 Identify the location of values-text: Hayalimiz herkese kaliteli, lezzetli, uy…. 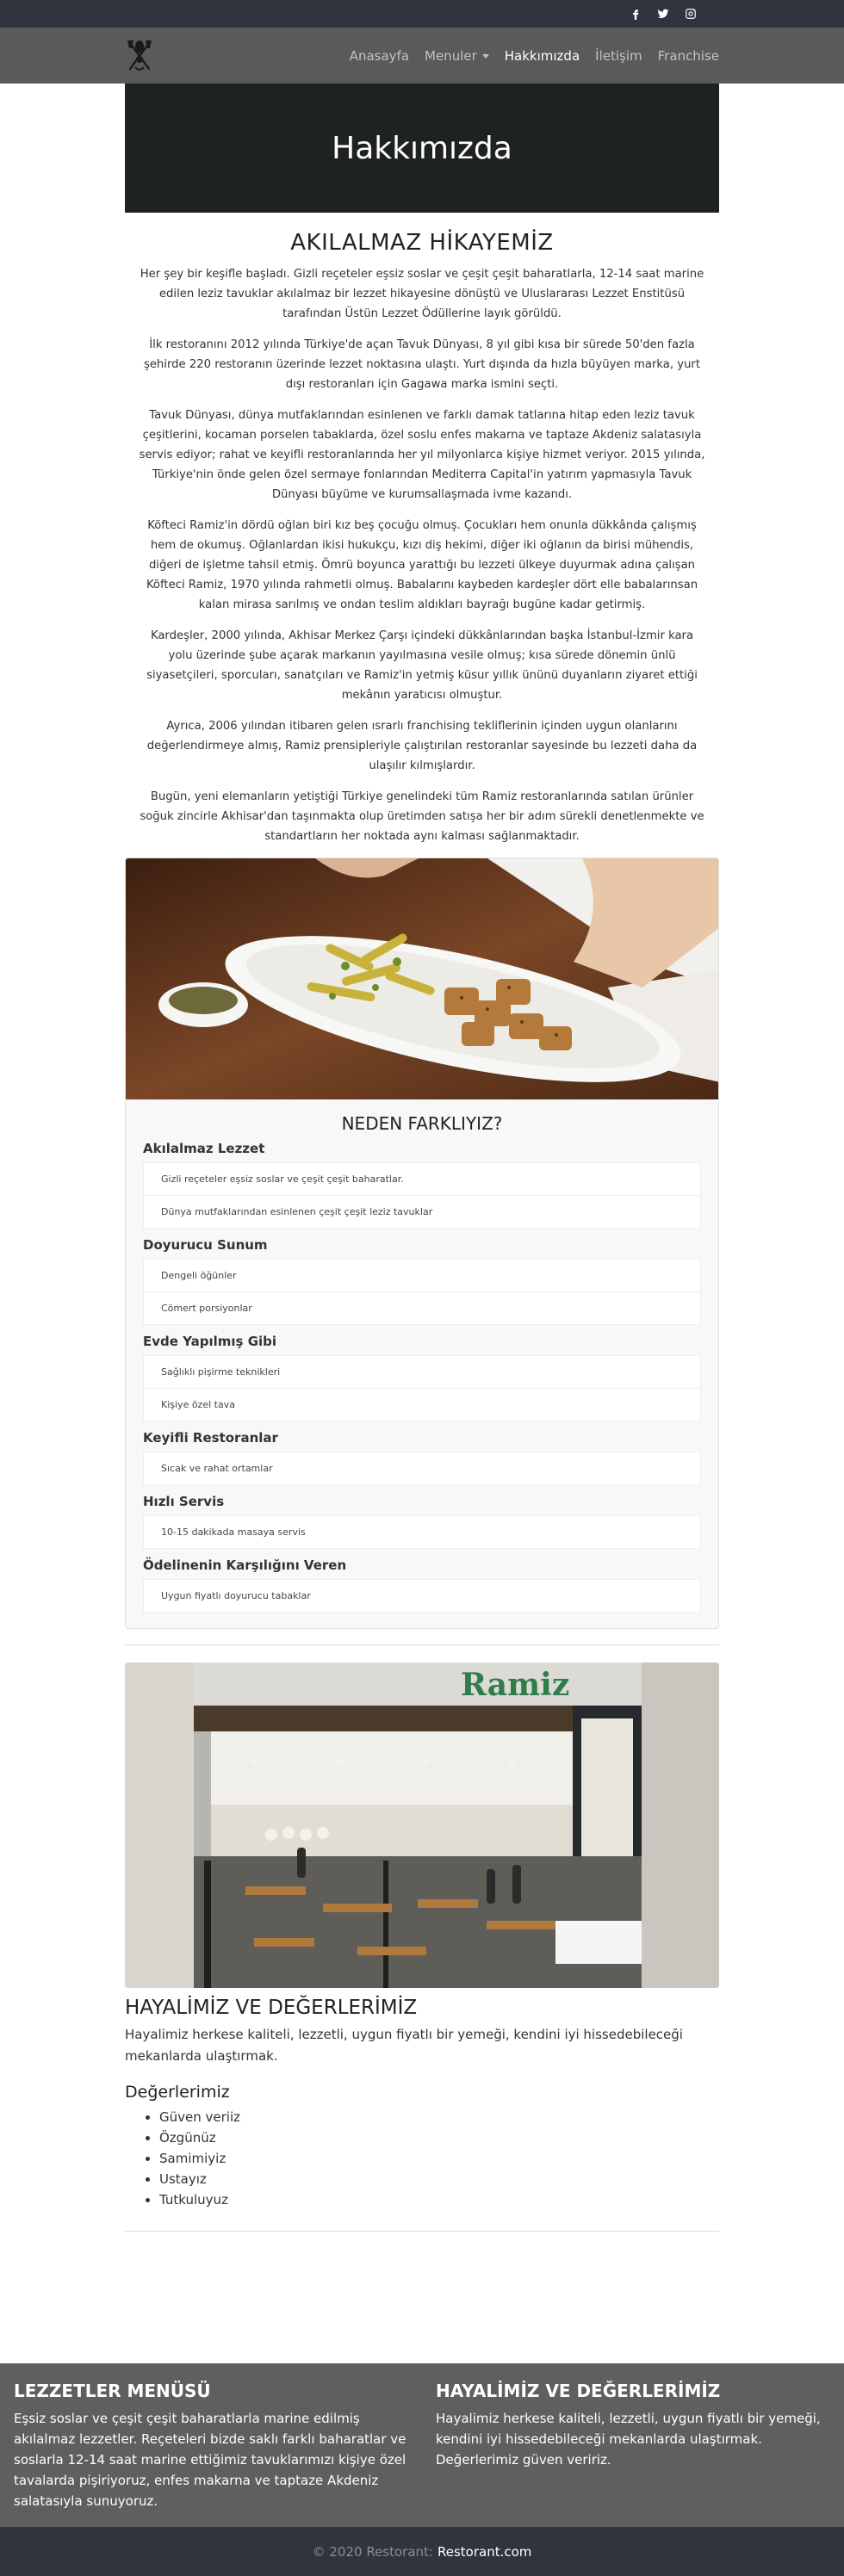
(404, 2046).